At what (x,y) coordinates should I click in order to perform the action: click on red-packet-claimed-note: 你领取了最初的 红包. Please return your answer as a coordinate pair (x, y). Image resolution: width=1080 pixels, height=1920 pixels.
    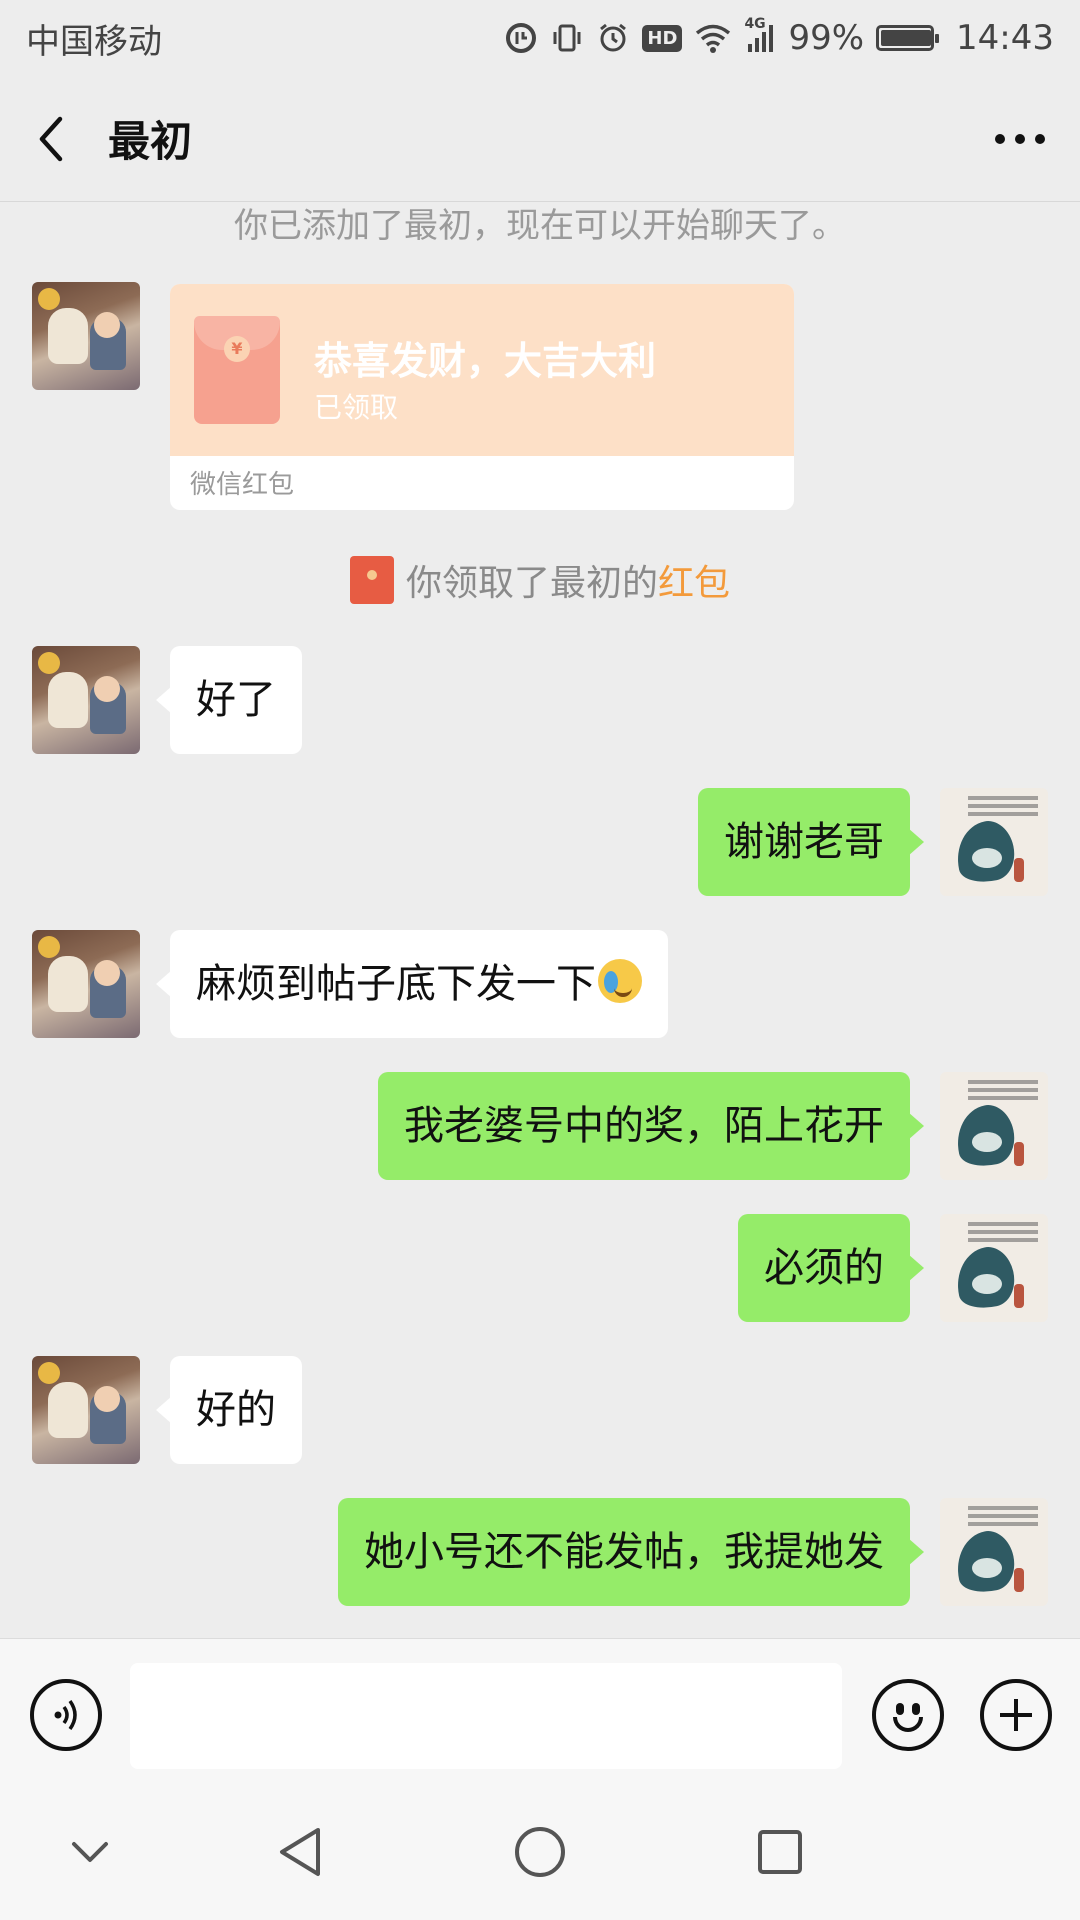
    Looking at the image, I should click on (540, 580).